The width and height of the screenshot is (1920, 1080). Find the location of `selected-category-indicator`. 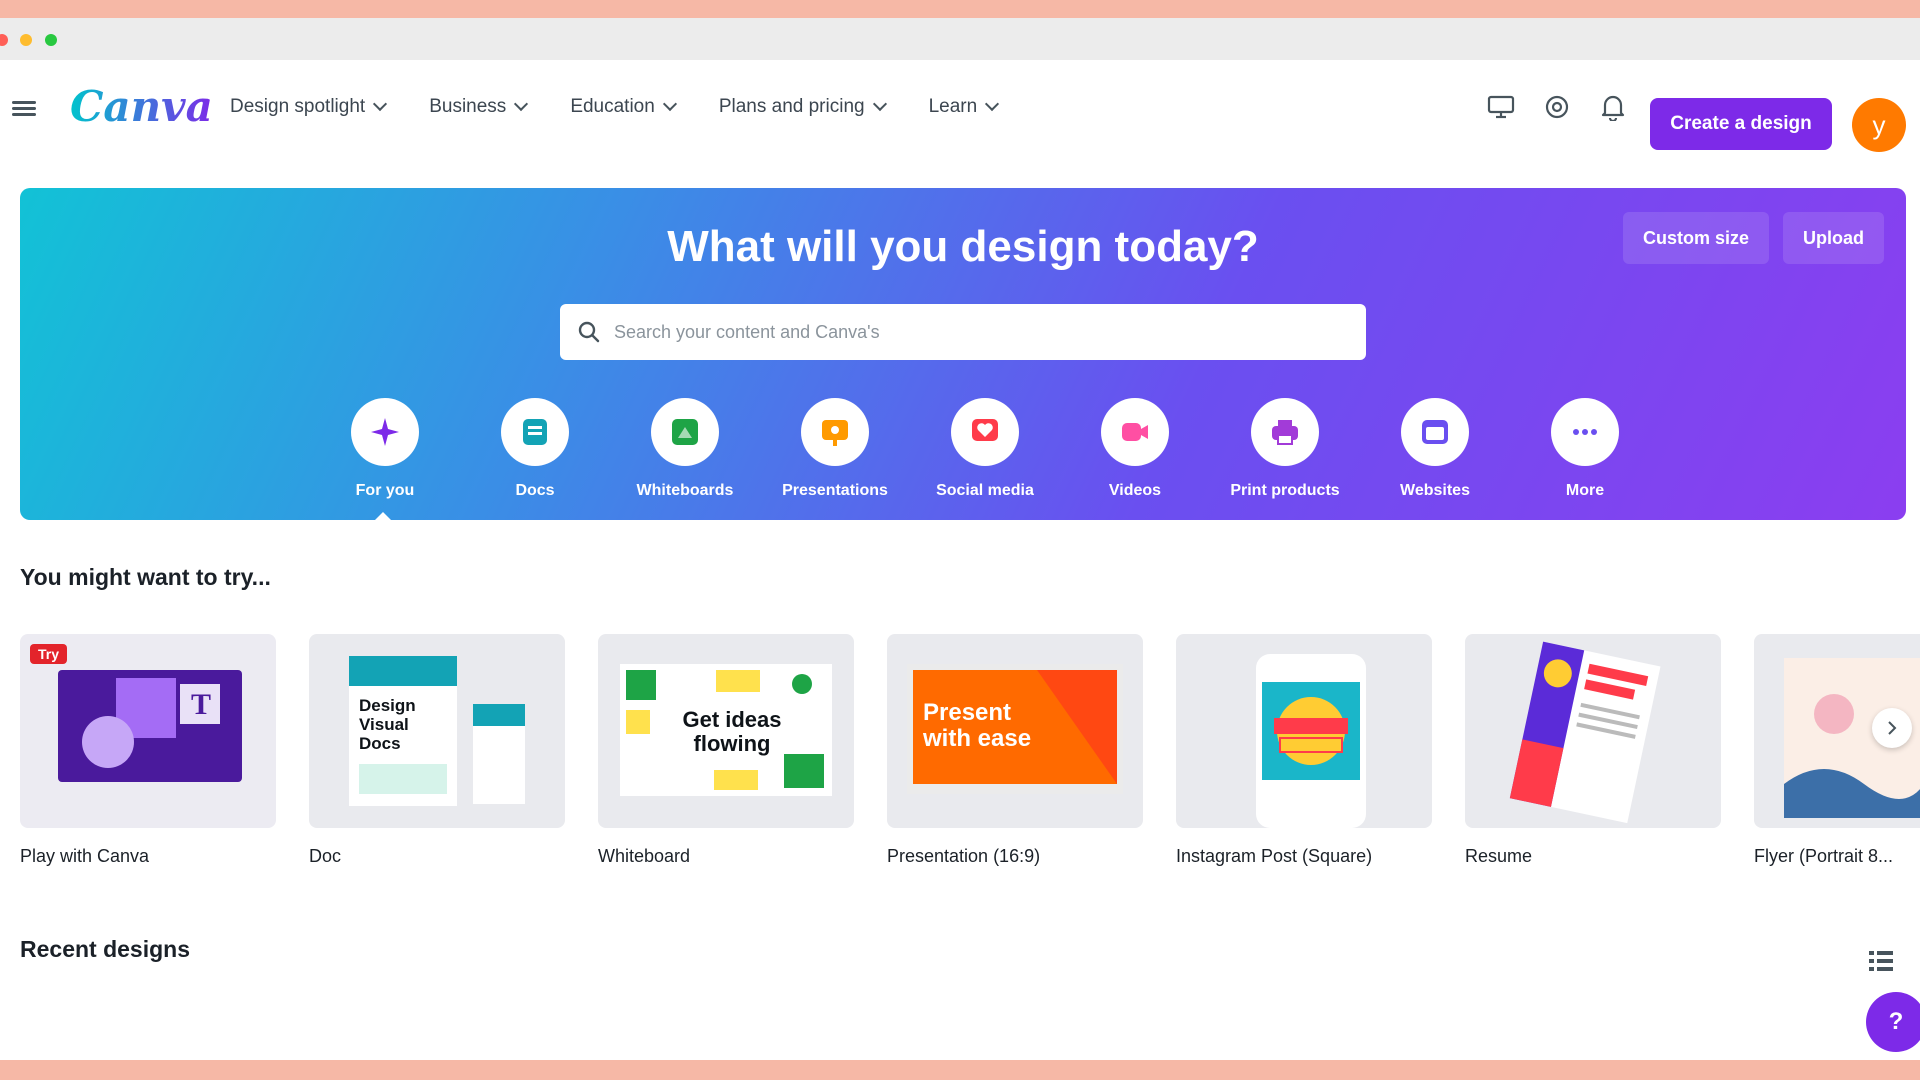

selected-category-indicator is located at coordinates (383, 517).